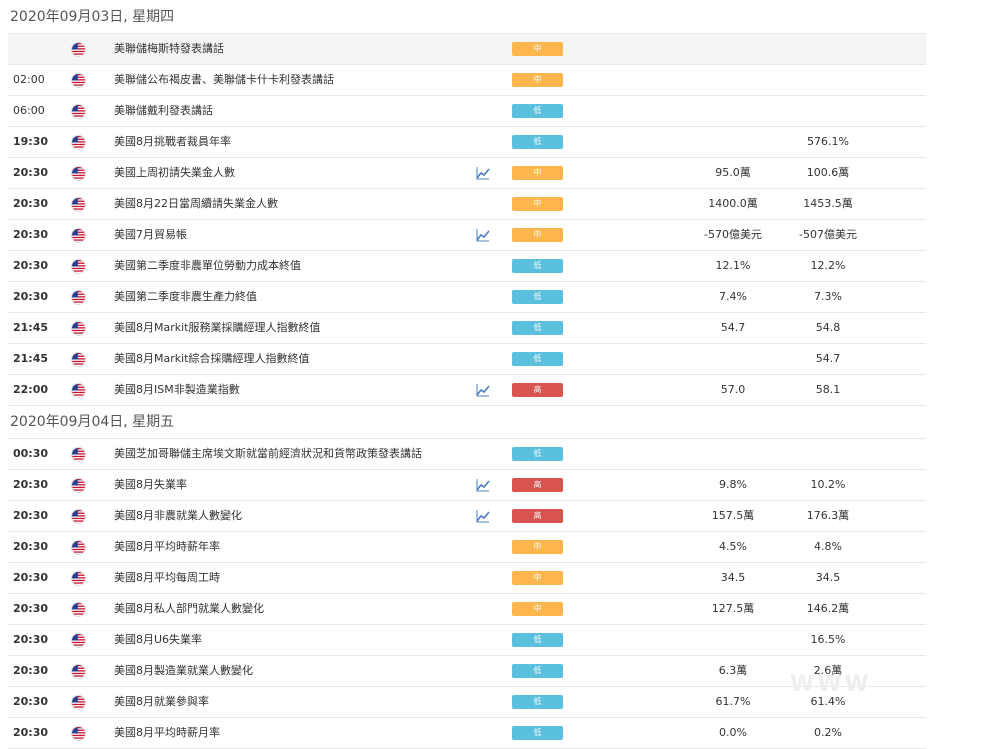 Image resolution: width=1001 pixels, height=749 pixels. What do you see at coordinates (212, 359) in the screenshot?
I see `event-name: 美國8月Markit綜合採購經理人指數終值` at bounding box center [212, 359].